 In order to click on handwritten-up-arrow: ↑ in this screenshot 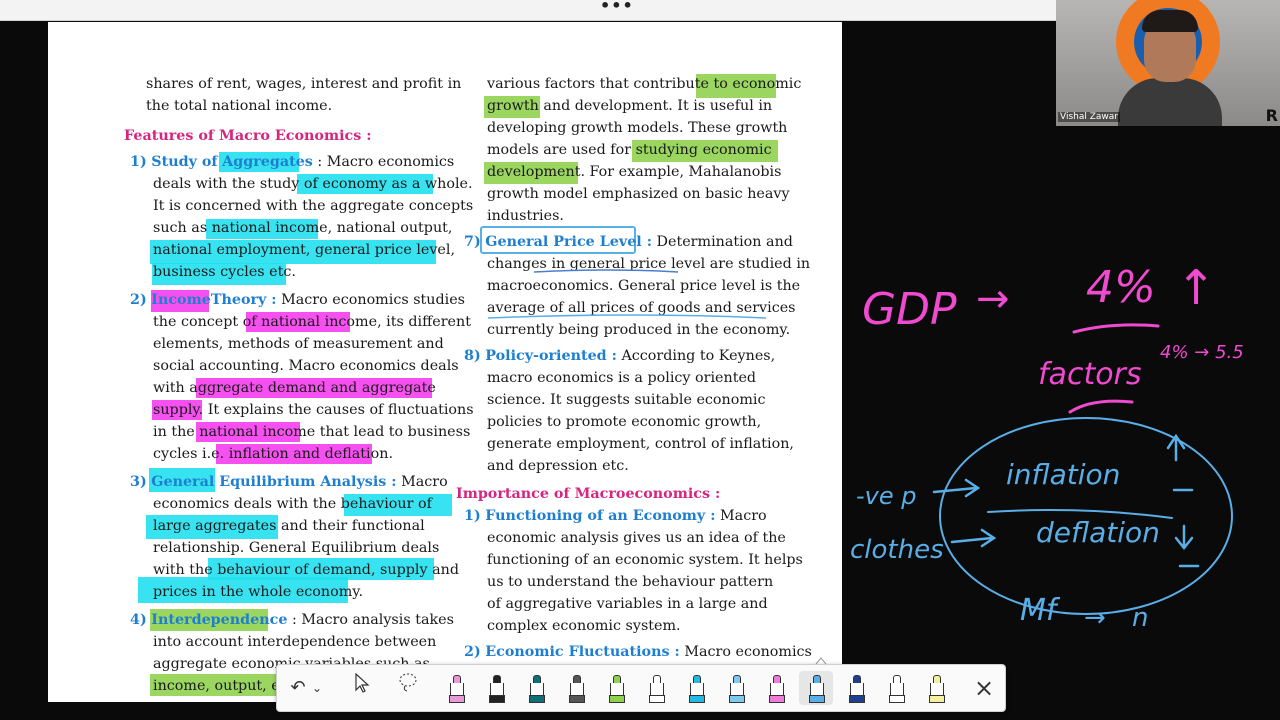, I will do `click(1196, 288)`.